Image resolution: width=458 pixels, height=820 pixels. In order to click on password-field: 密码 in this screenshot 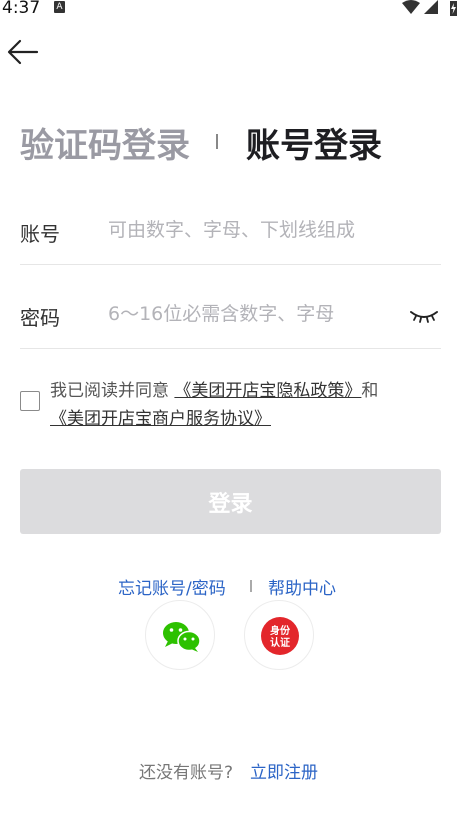, I will do `click(230, 306)`.